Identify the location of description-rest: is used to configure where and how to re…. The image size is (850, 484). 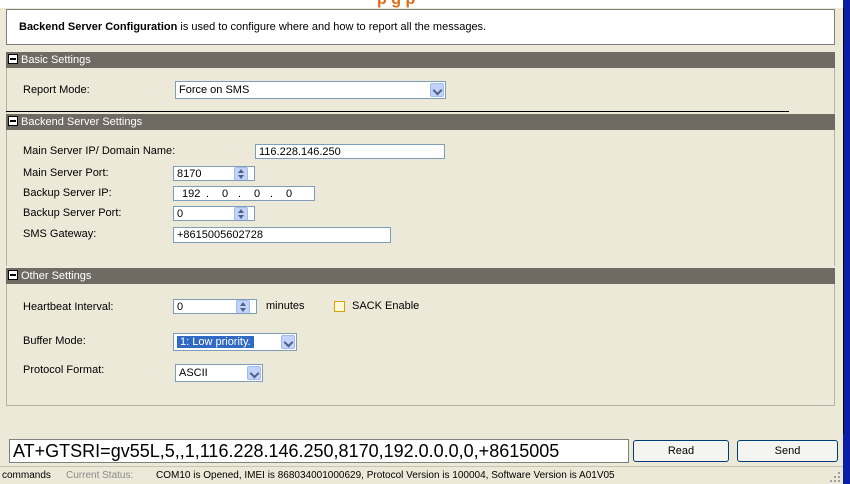
(332, 27).